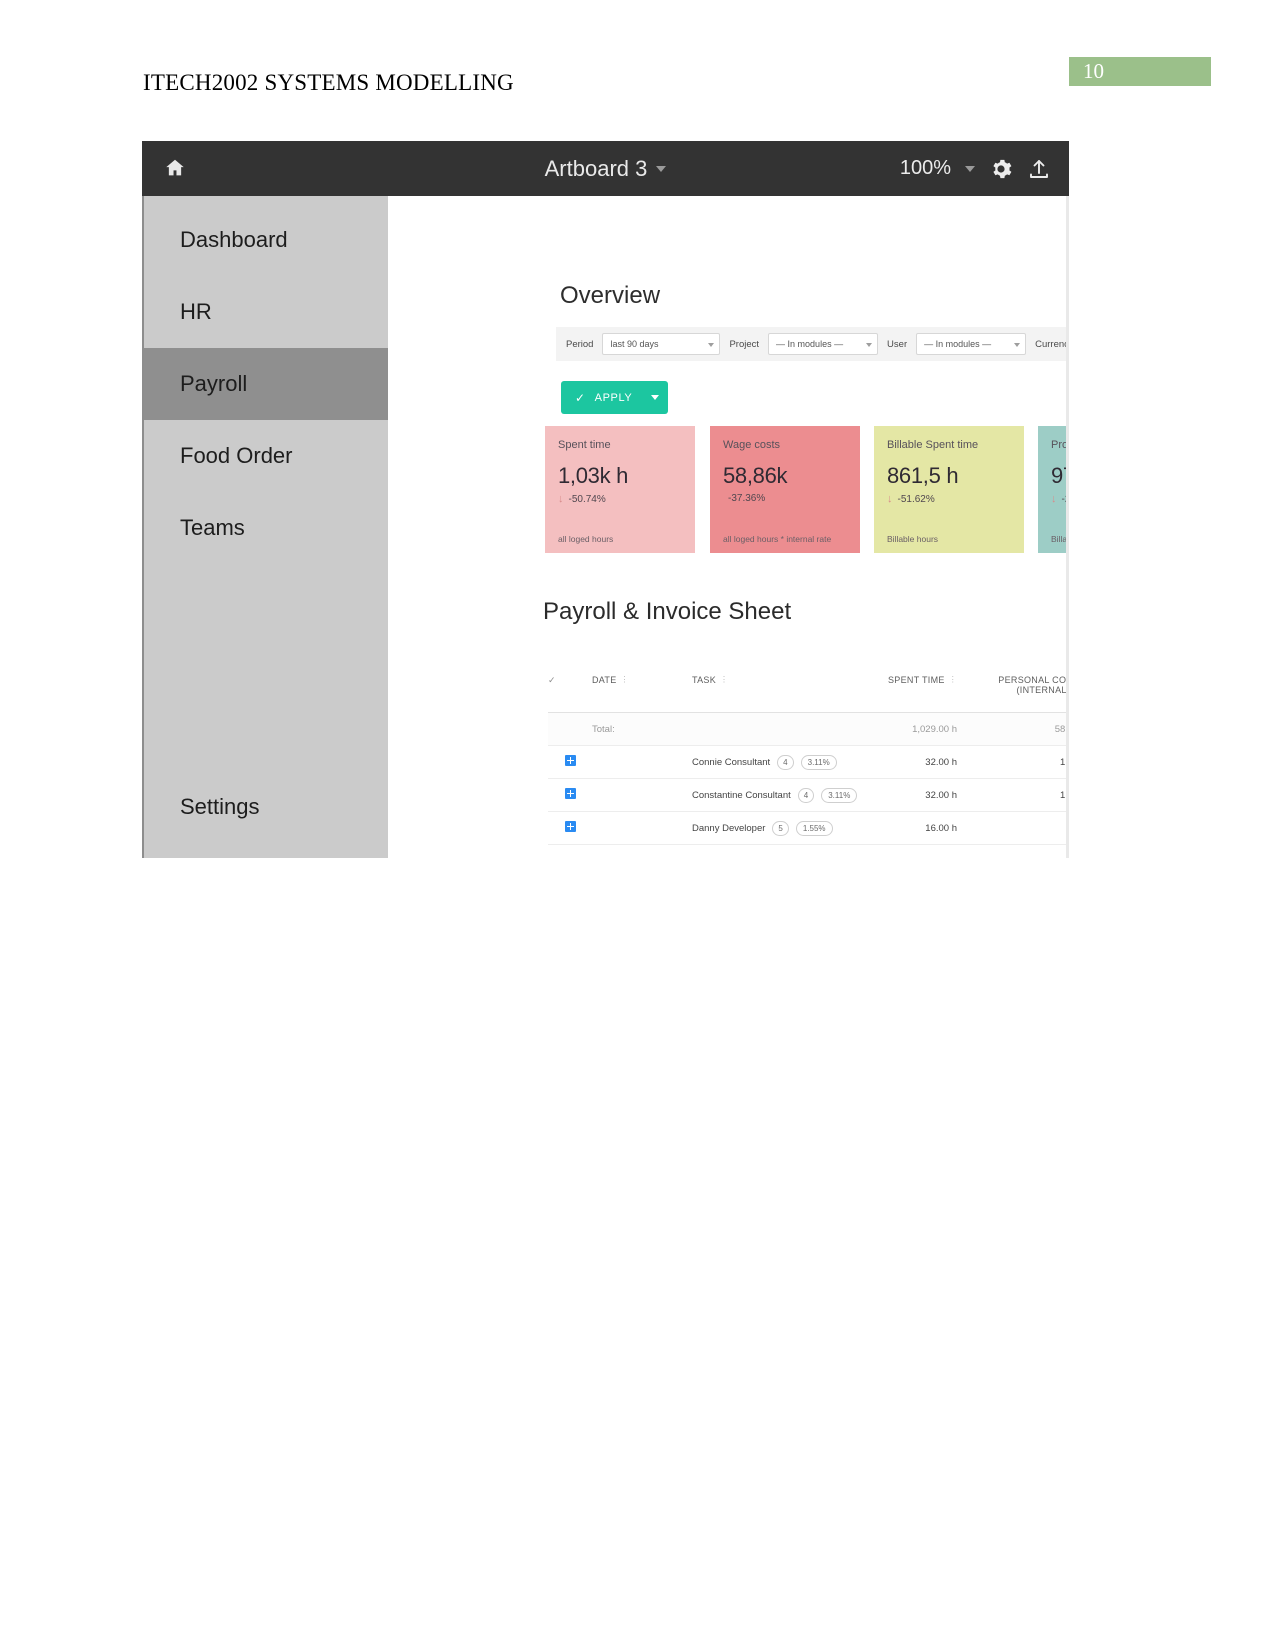  I want to click on zoom-chevron-down-icon, so click(970, 168).